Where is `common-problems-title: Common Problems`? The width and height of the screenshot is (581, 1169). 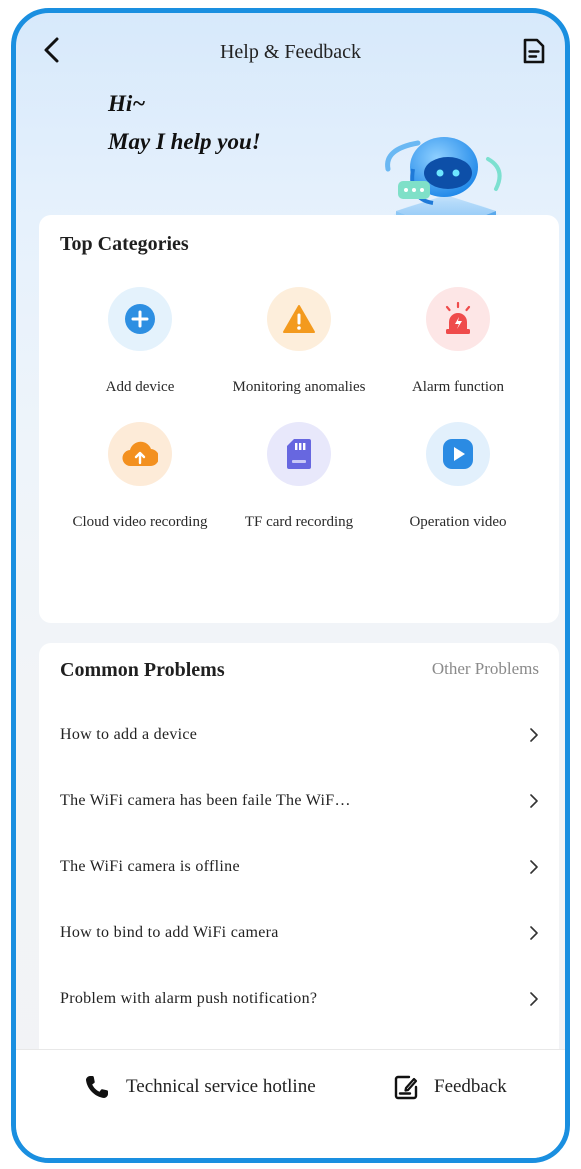 common-problems-title: Common Problems is located at coordinates (142, 670).